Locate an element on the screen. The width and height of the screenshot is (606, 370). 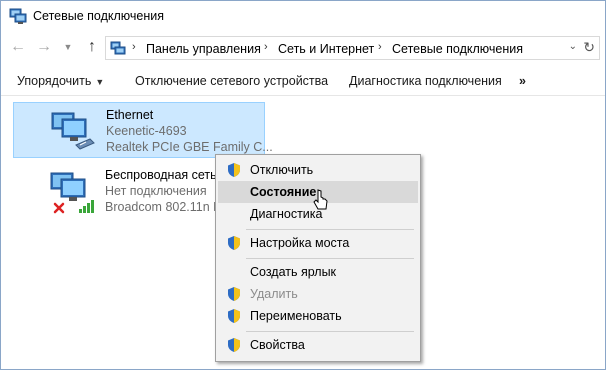
connection-adapter: Broadcom 802.11n N is located at coordinates (164, 207).